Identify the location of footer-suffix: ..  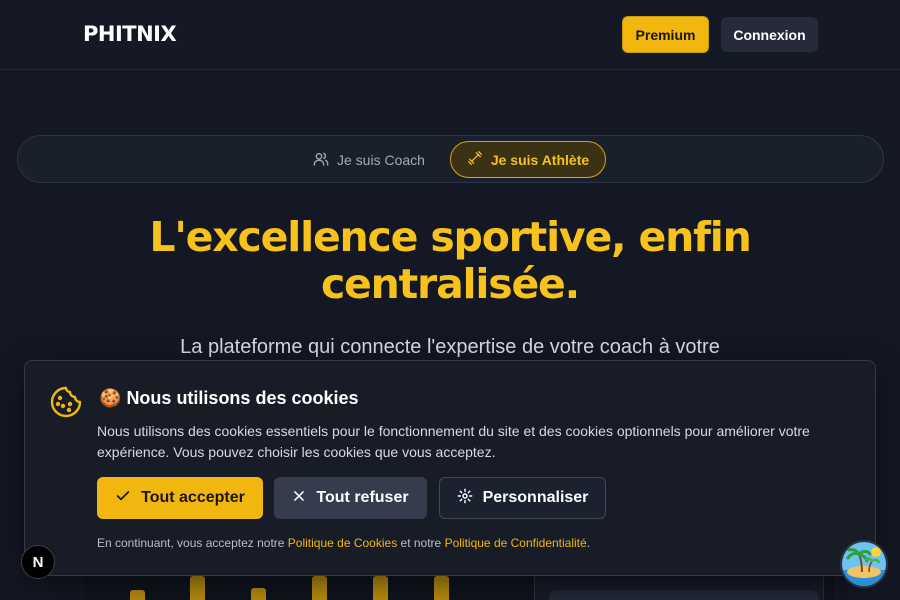
(588, 543).